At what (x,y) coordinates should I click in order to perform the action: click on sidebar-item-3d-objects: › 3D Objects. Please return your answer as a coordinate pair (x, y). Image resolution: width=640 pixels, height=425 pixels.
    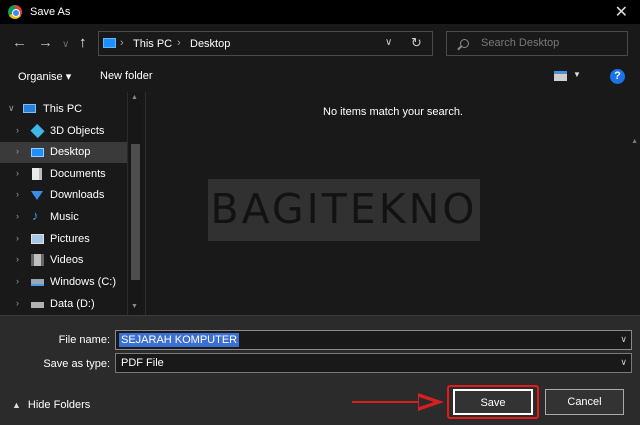
    Looking at the image, I should click on (63, 131).